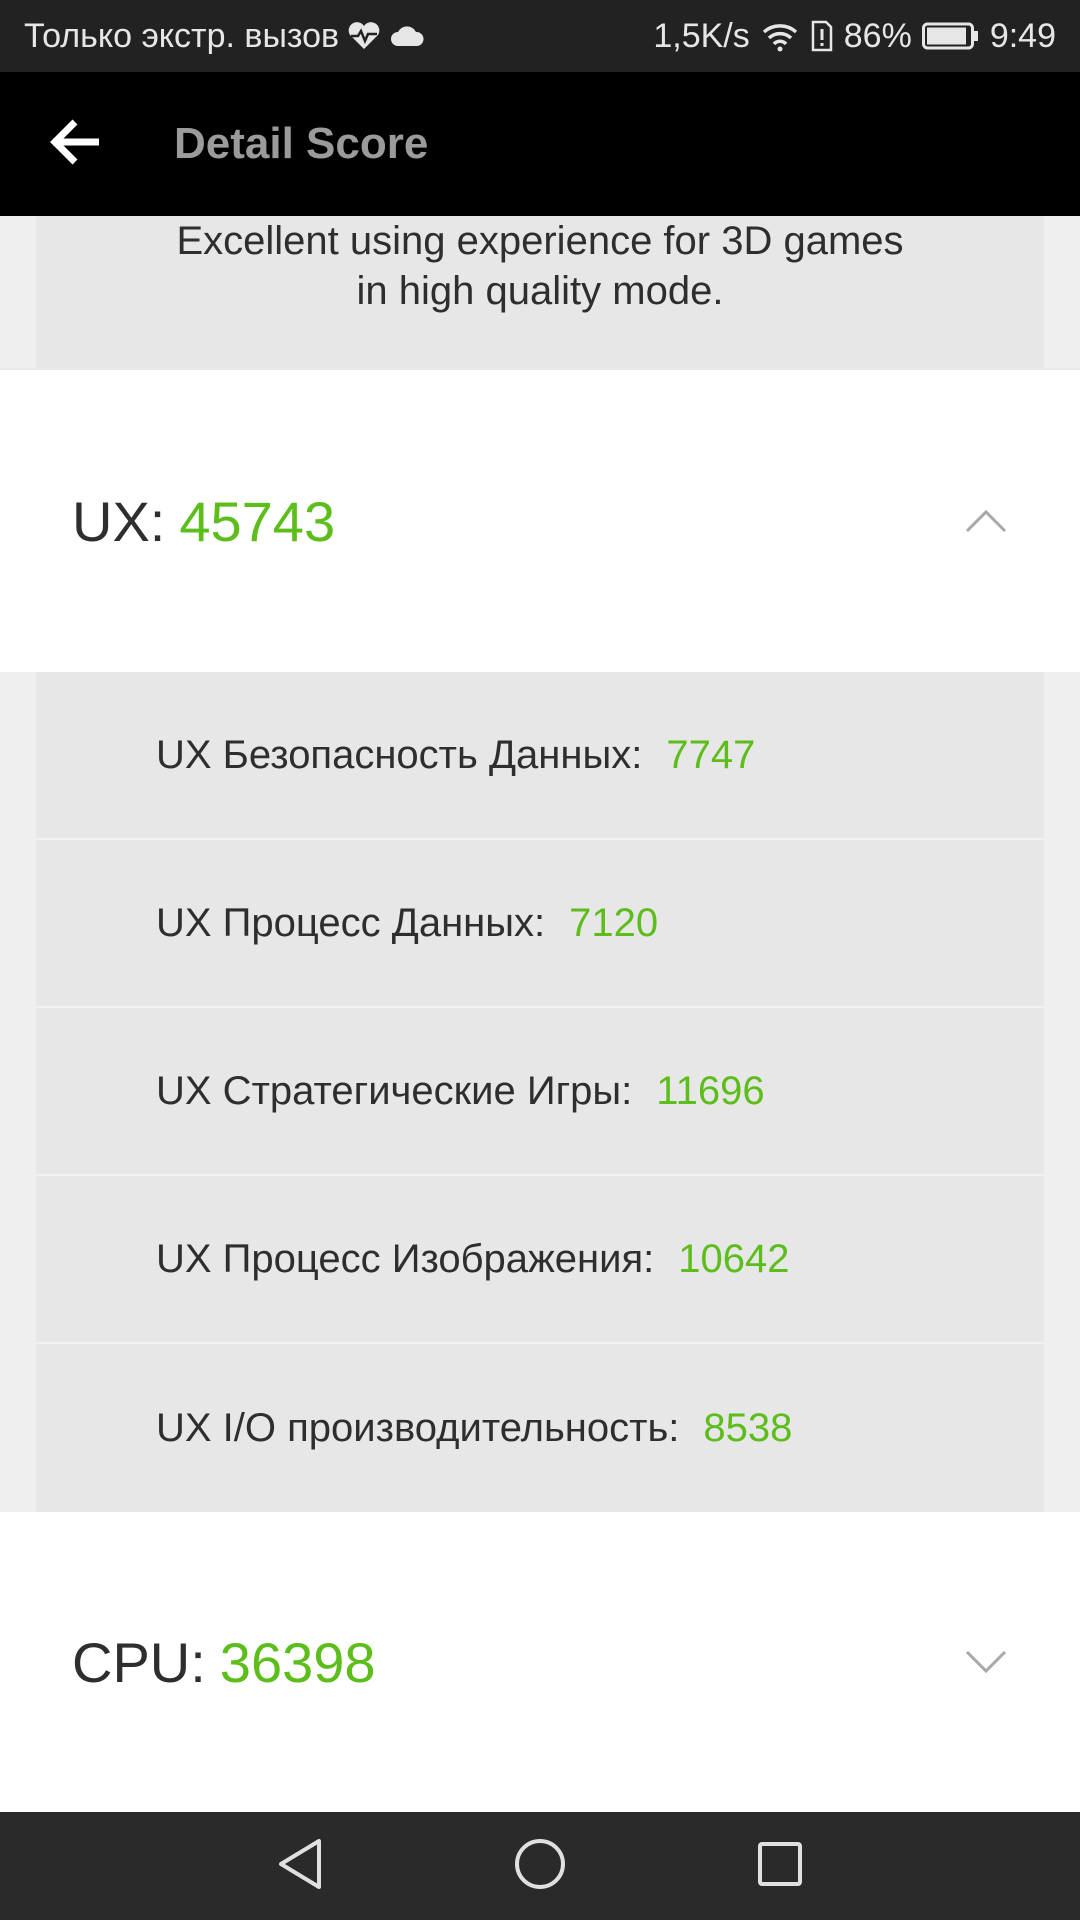 The height and width of the screenshot is (1920, 1080). I want to click on nav-back-button, so click(300, 1866).